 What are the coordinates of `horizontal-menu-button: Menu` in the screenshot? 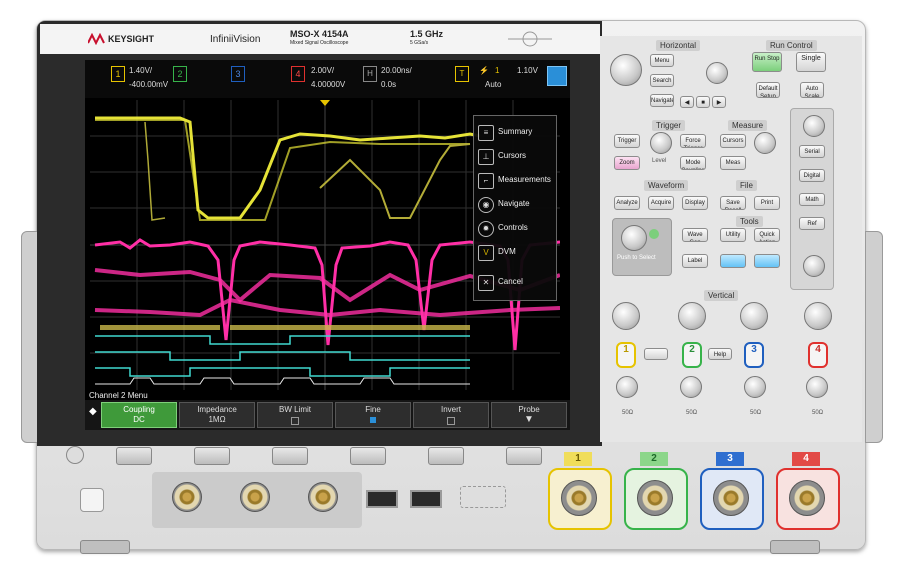 It's located at (662, 60).